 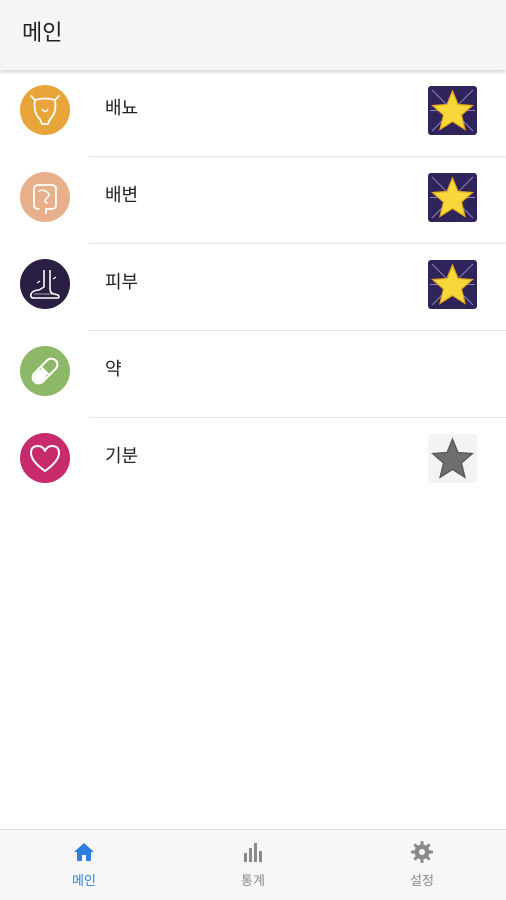 What do you see at coordinates (422, 881) in the screenshot?
I see `nav-label: 설정` at bounding box center [422, 881].